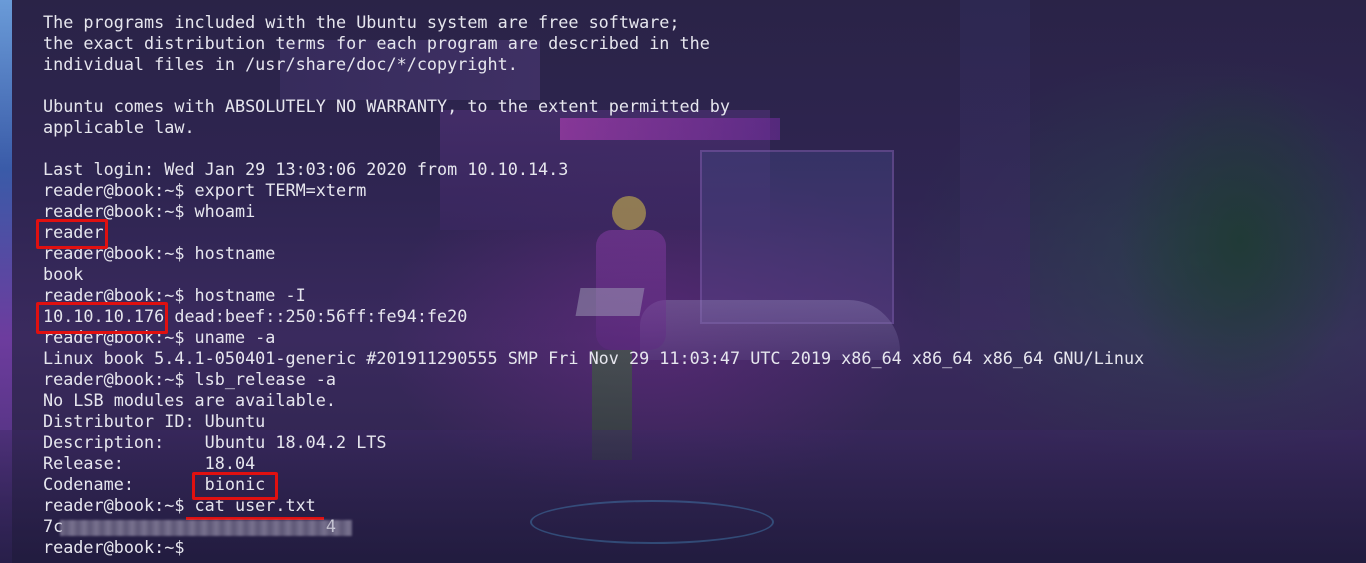 The height and width of the screenshot is (563, 1366). I want to click on highlight-whoami-result, so click(72, 234).